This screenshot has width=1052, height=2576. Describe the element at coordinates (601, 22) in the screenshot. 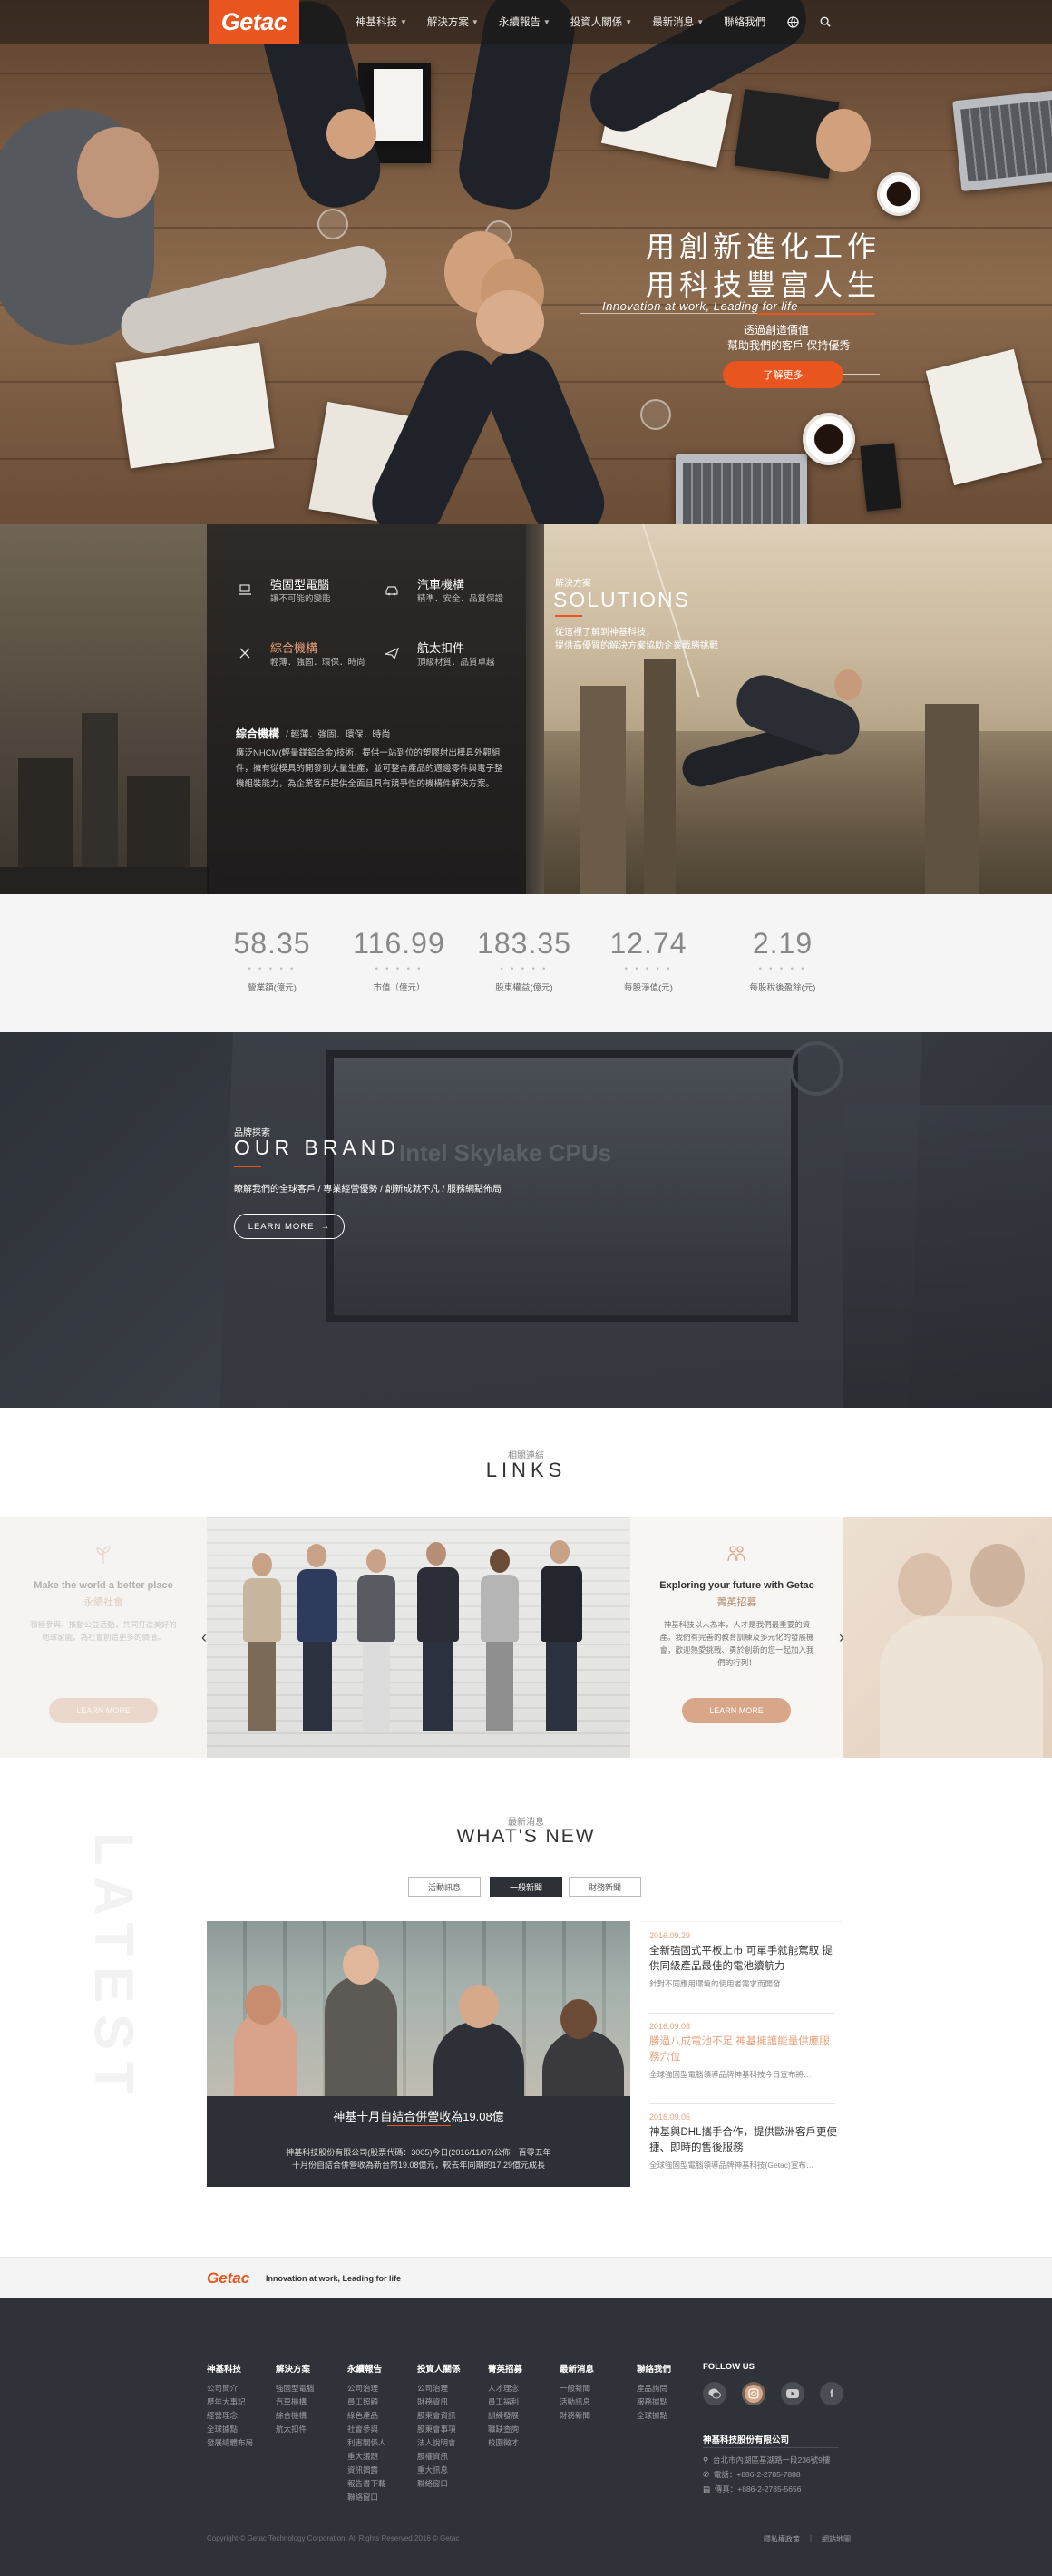

I see `nav-item-investors: 投資人關係 ▼` at that location.